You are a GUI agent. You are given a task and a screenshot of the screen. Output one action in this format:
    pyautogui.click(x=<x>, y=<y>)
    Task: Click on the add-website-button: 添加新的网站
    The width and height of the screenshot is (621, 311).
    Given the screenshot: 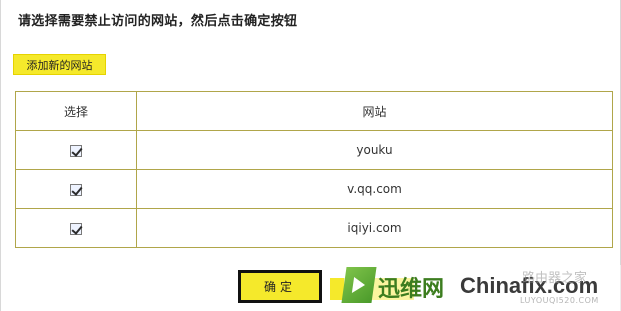 What is the action you would take?
    pyautogui.click(x=59, y=64)
    